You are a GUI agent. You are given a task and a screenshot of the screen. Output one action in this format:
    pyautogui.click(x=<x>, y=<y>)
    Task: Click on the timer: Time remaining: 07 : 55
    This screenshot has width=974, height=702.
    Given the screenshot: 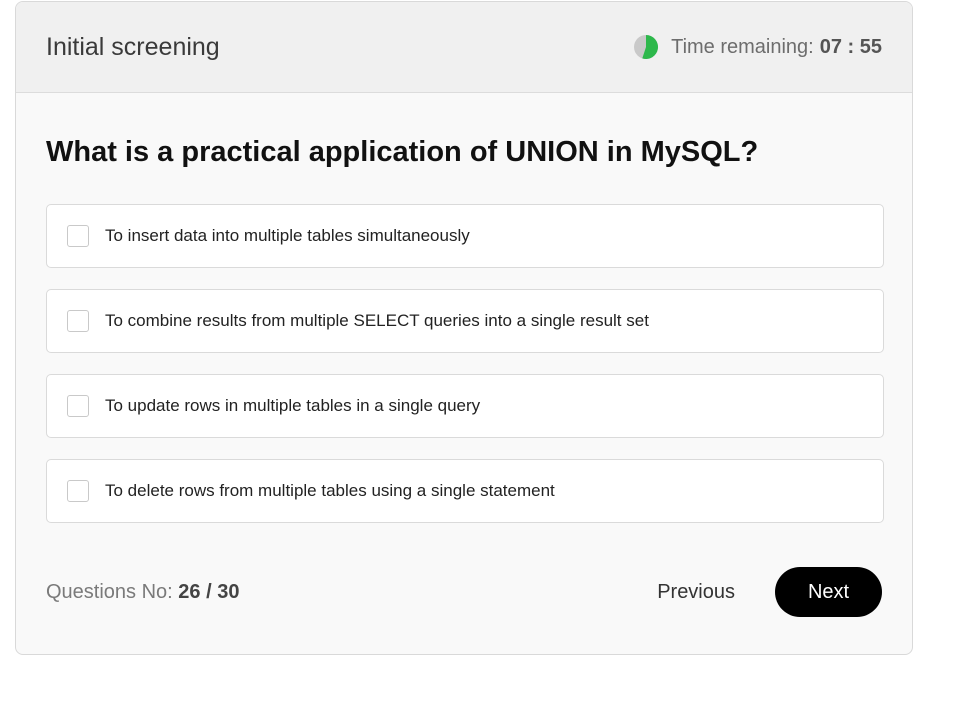 What is the action you would take?
    pyautogui.click(x=757, y=47)
    